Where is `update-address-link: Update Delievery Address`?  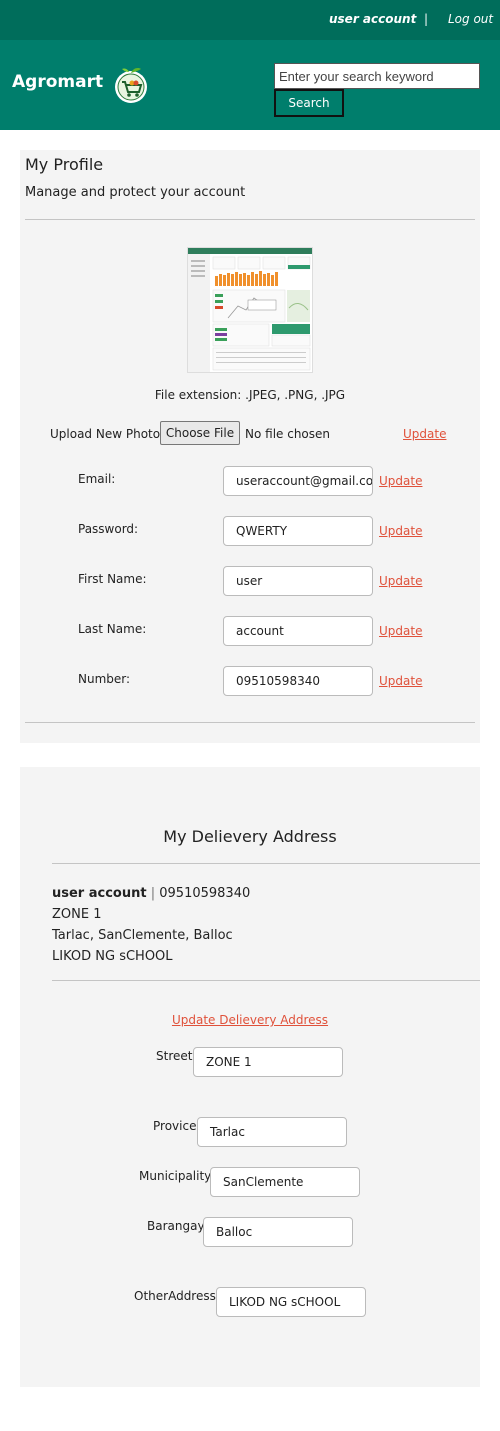 update-address-link: Update Delievery Address is located at coordinates (250, 1020).